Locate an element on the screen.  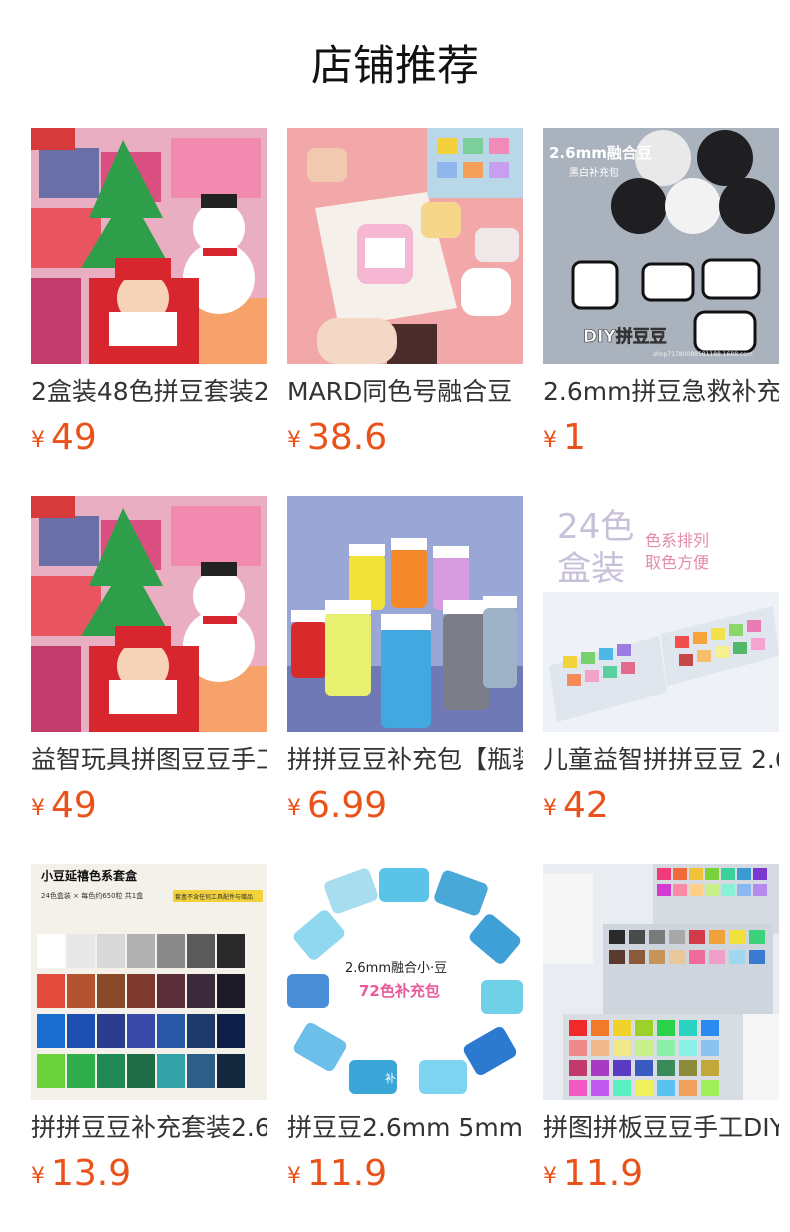
product-card: 拼拼豆豆补充包【瓶装】 ¥6.99 is located at coordinates (405, 666).